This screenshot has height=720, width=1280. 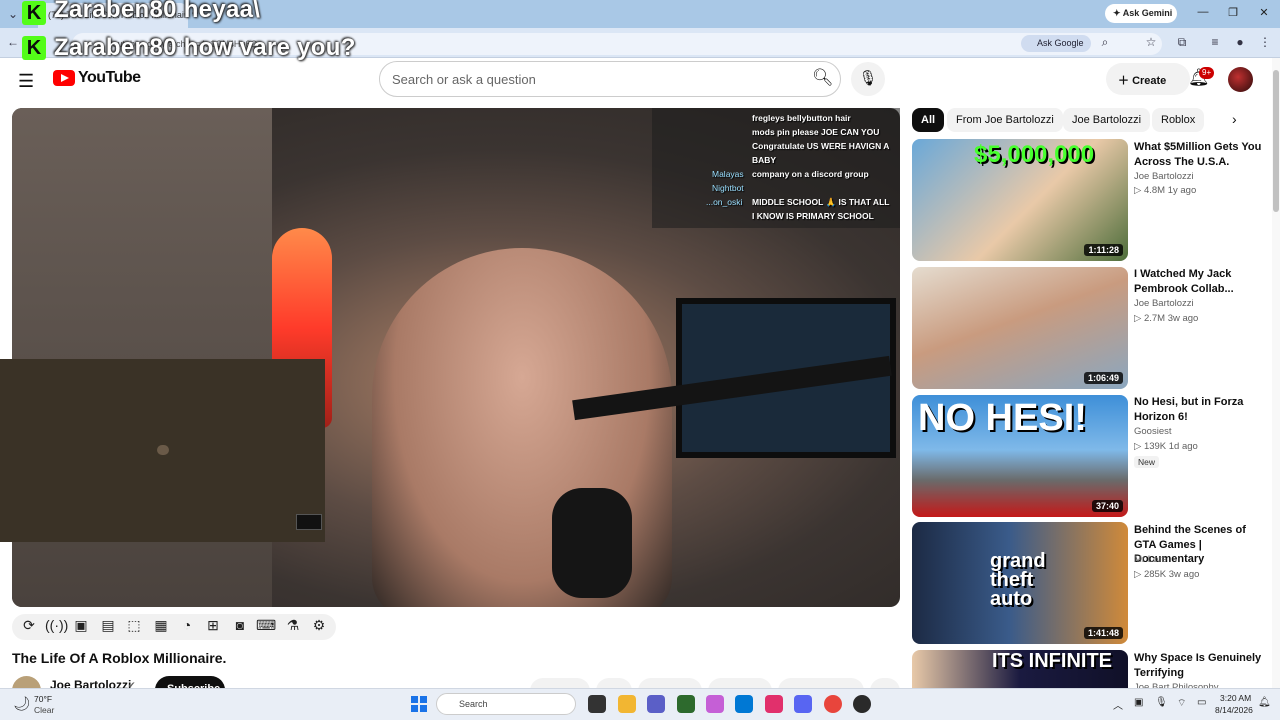 What do you see at coordinates (1178, 120) in the screenshot?
I see `chip-roblox: Roblox` at bounding box center [1178, 120].